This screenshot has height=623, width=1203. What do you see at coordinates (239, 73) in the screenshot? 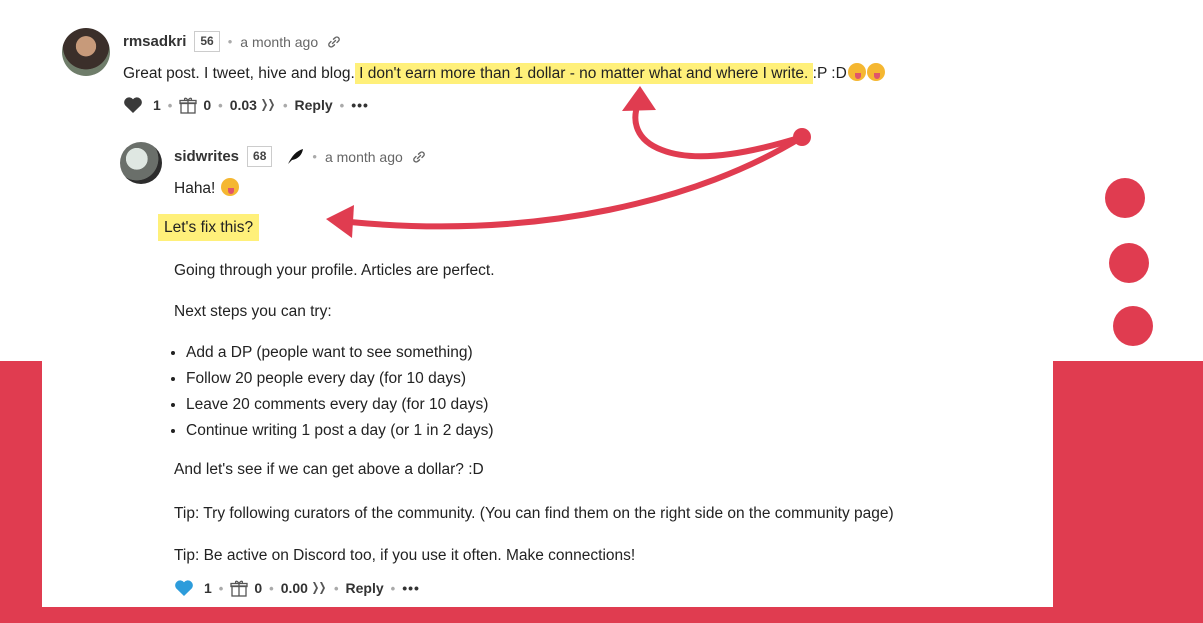
I see `comment-text: Great post. I tweet, hive and blog.` at bounding box center [239, 73].